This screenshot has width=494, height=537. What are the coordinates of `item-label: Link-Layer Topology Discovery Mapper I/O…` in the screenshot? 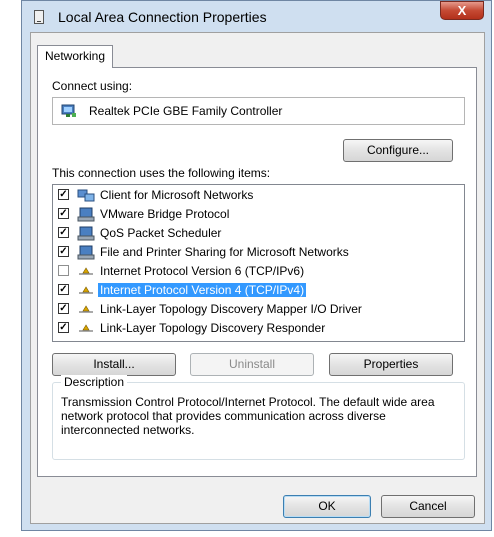 It's located at (231, 309).